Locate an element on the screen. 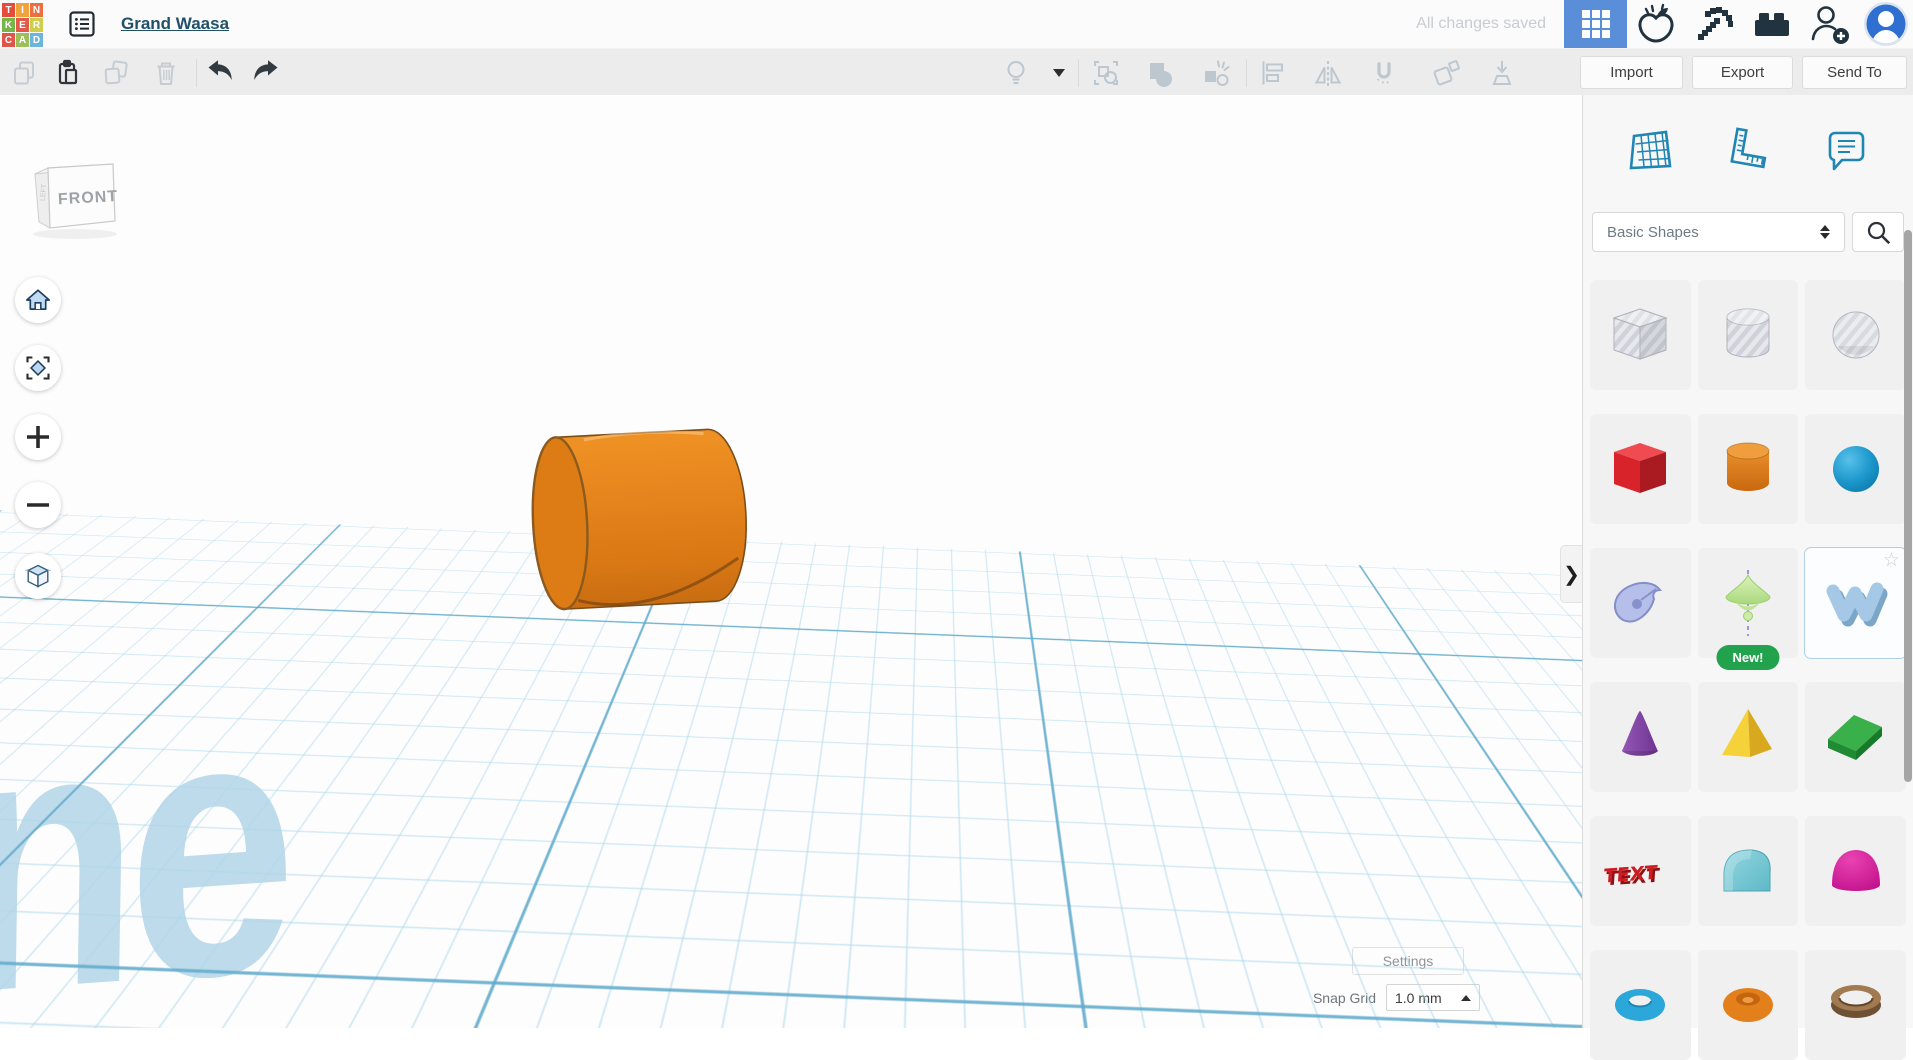 Image resolution: width=1913 pixels, height=1060 pixels. app-header: TIN KER CAD Grand Waasa All changes saved is located at coordinates (956, 24).